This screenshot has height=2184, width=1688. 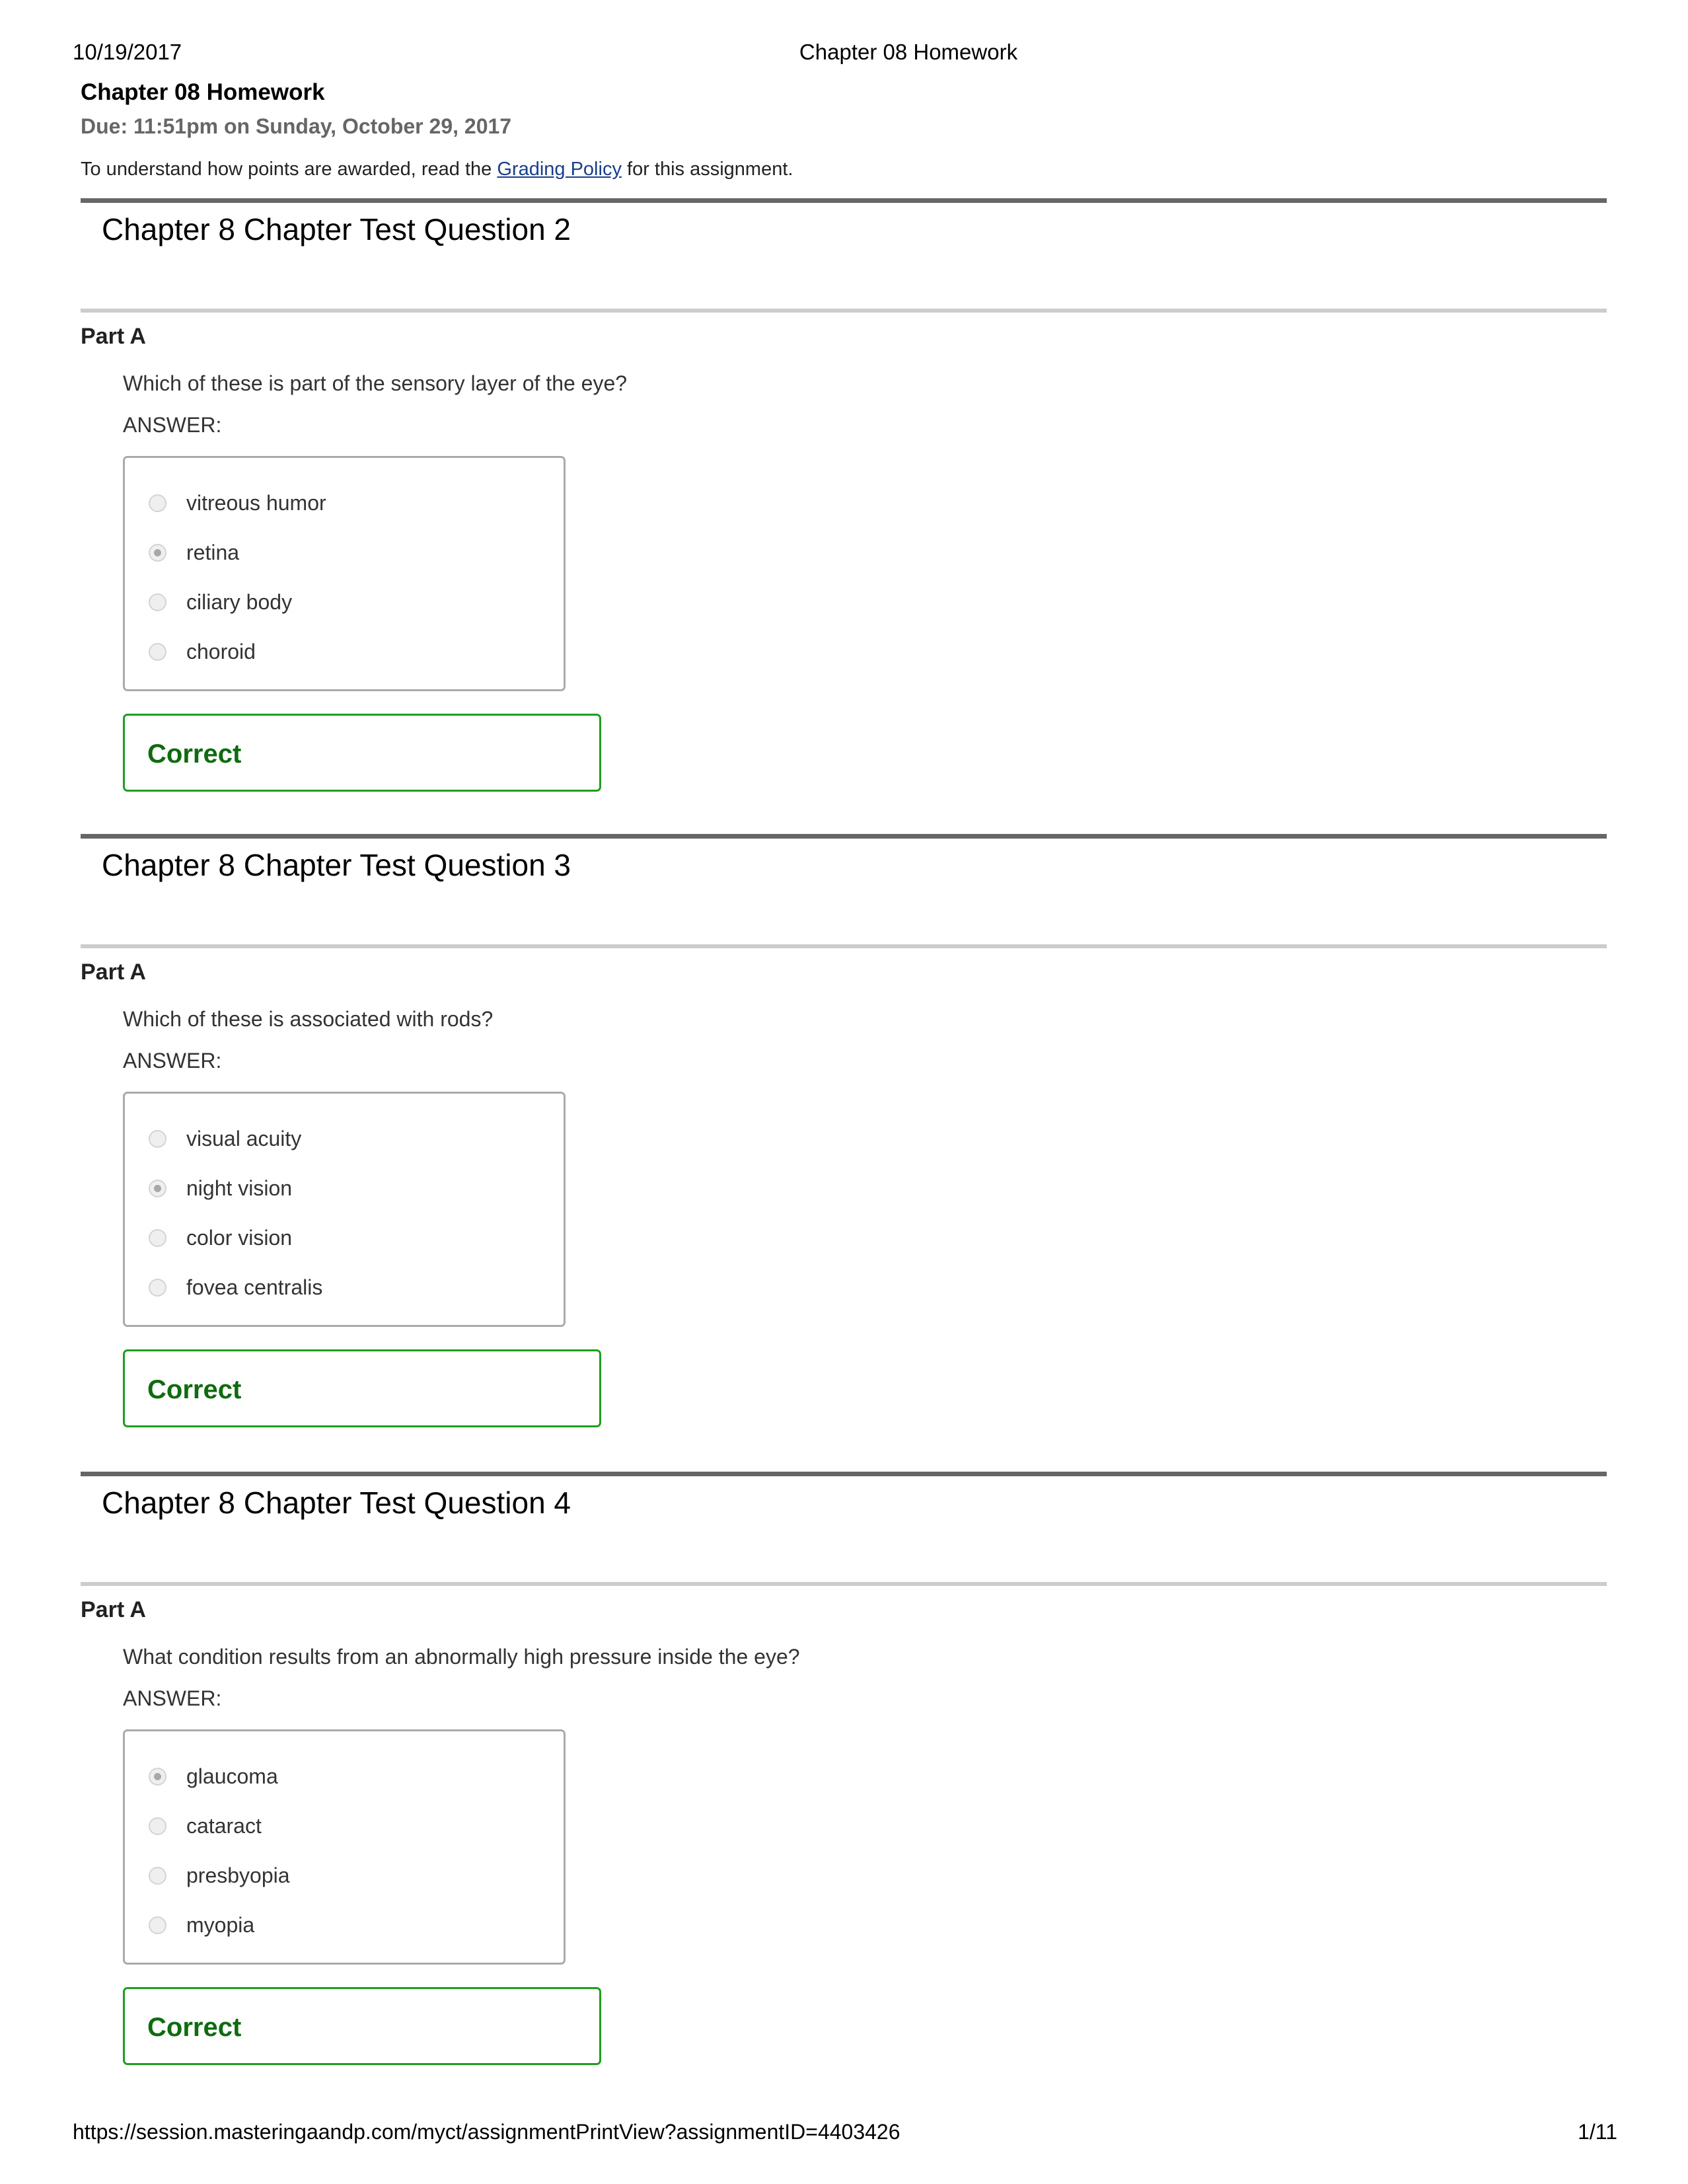 I want to click on option-label: cataract, so click(x=224, y=1825).